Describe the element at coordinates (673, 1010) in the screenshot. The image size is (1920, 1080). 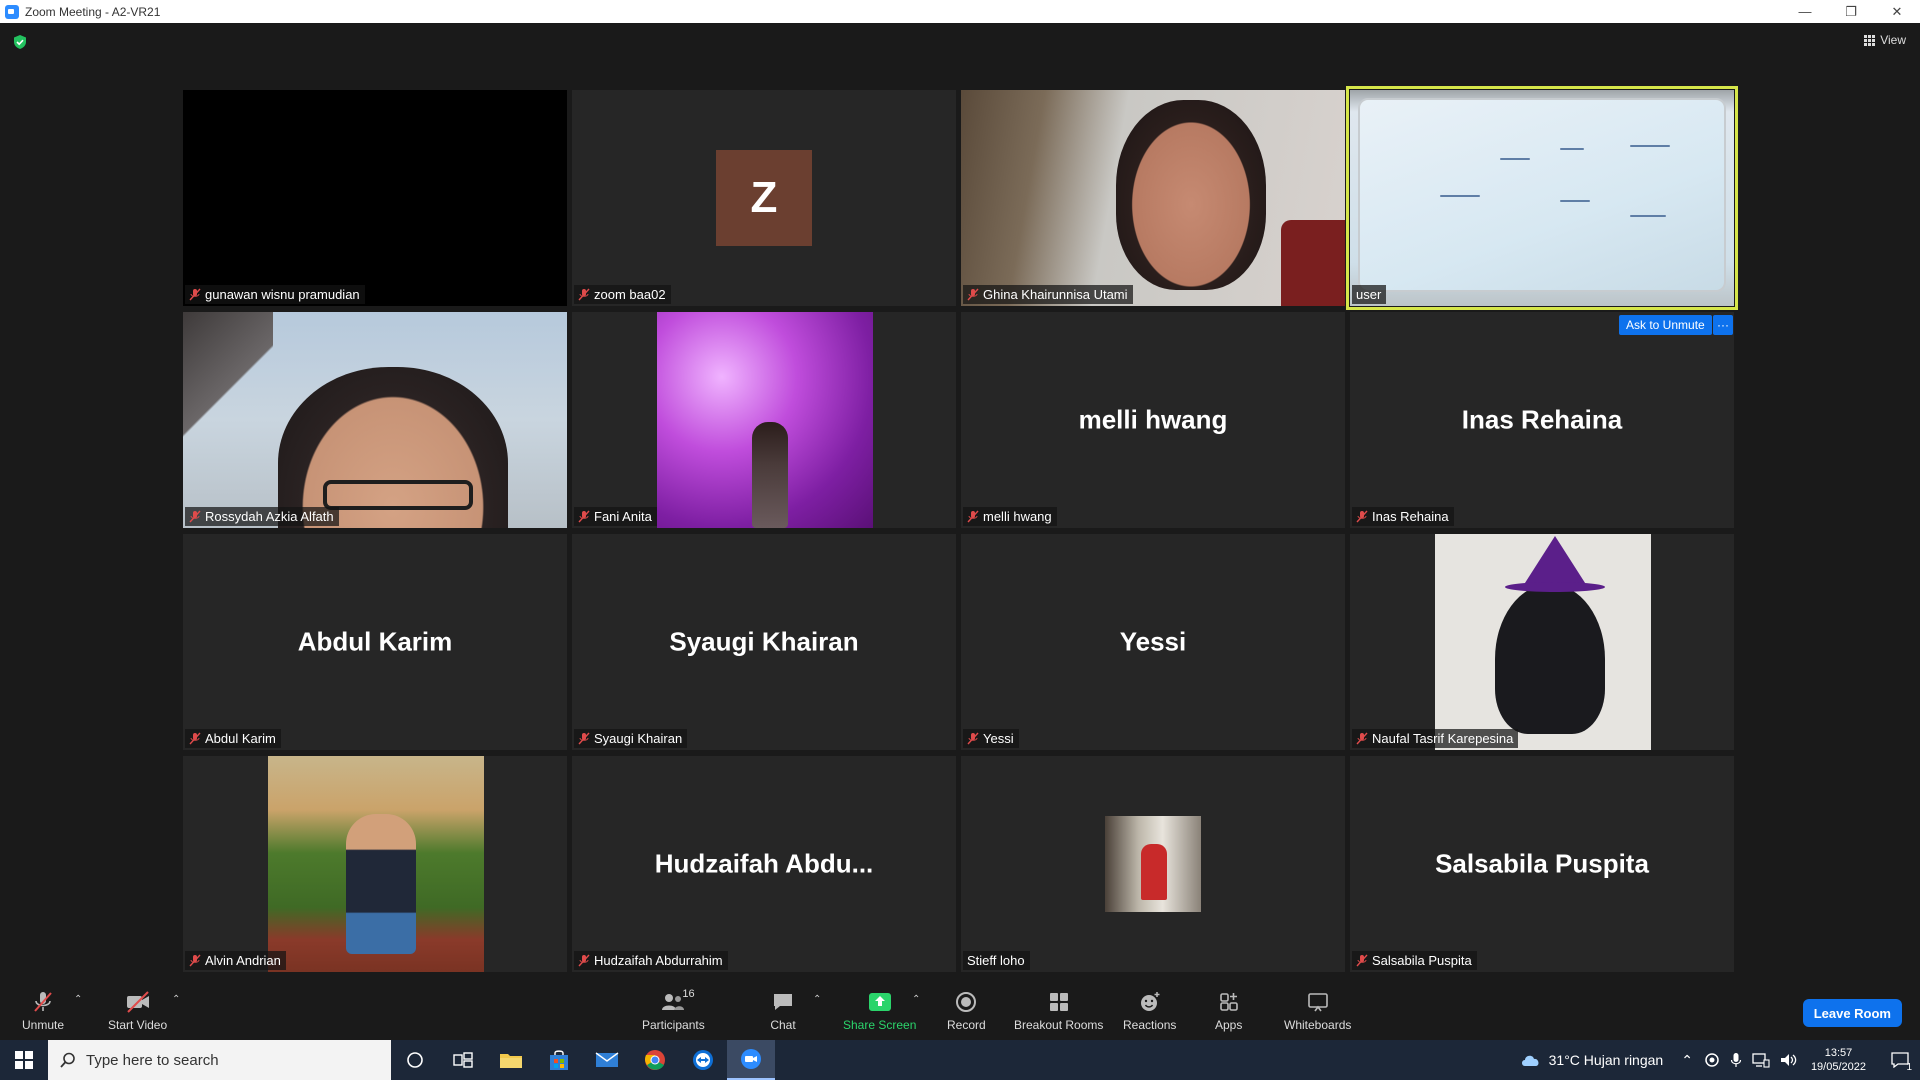
I see `participants-button: 16 Participants` at that location.